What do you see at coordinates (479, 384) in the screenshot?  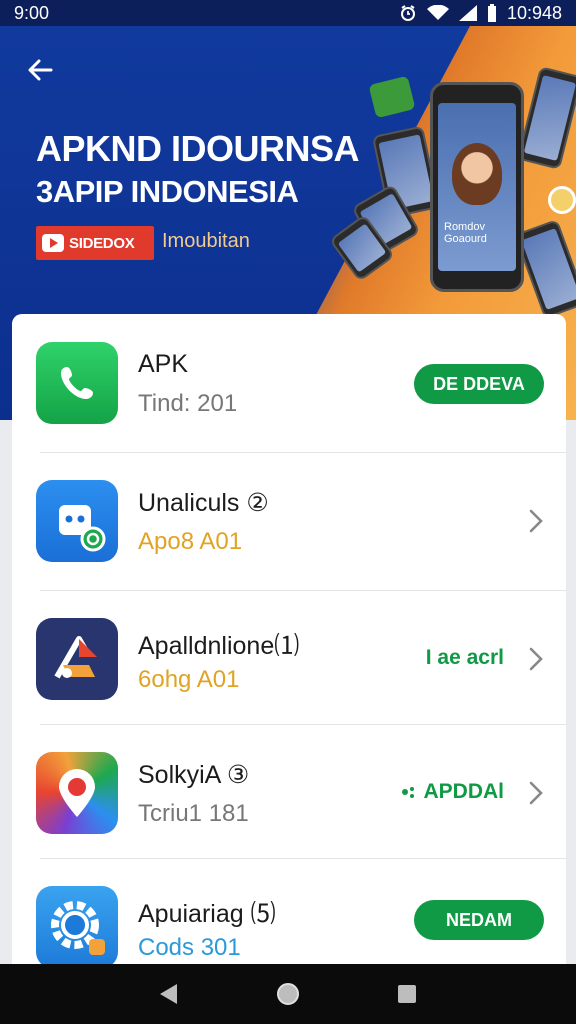 I see `install-button: DE DDEVA` at bounding box center [479, 384].